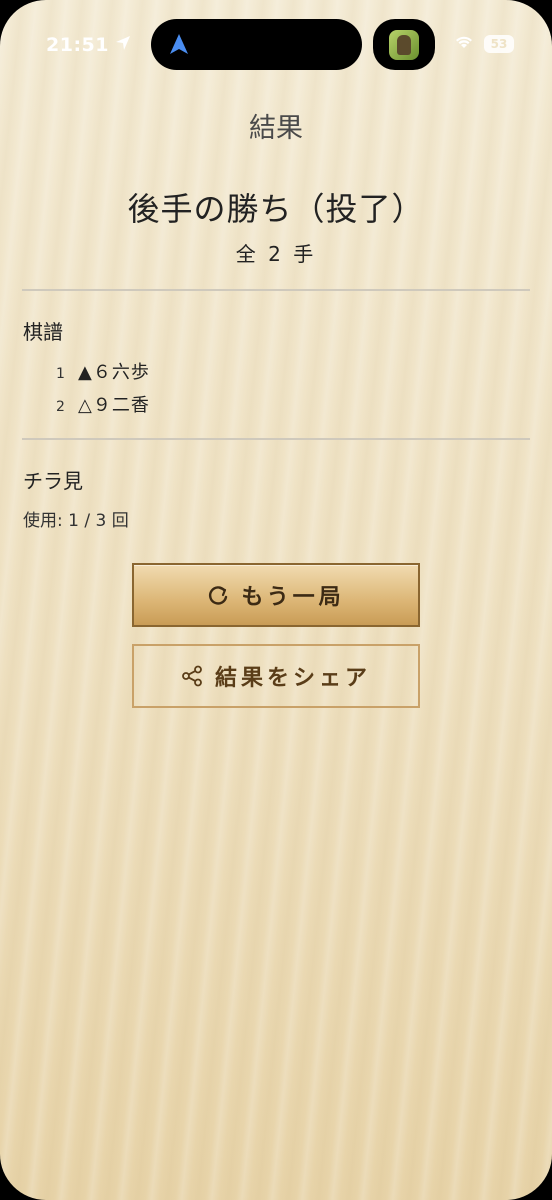 The height and width of the screenshot is (1200, 552). What do you see at coordinates (218, 595) in the screenshot?
I see `refresh-icon` at bounding box center [218, 595].